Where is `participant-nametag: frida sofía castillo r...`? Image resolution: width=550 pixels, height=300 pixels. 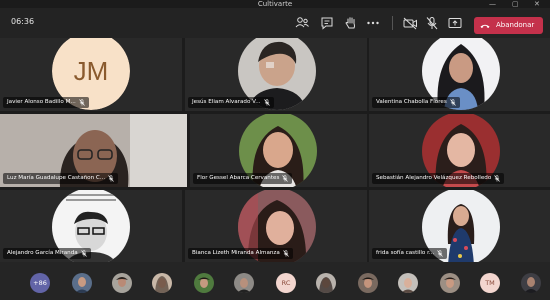
participant-nametag: frida sofía castillo r... is located at coordinates (410, 253).